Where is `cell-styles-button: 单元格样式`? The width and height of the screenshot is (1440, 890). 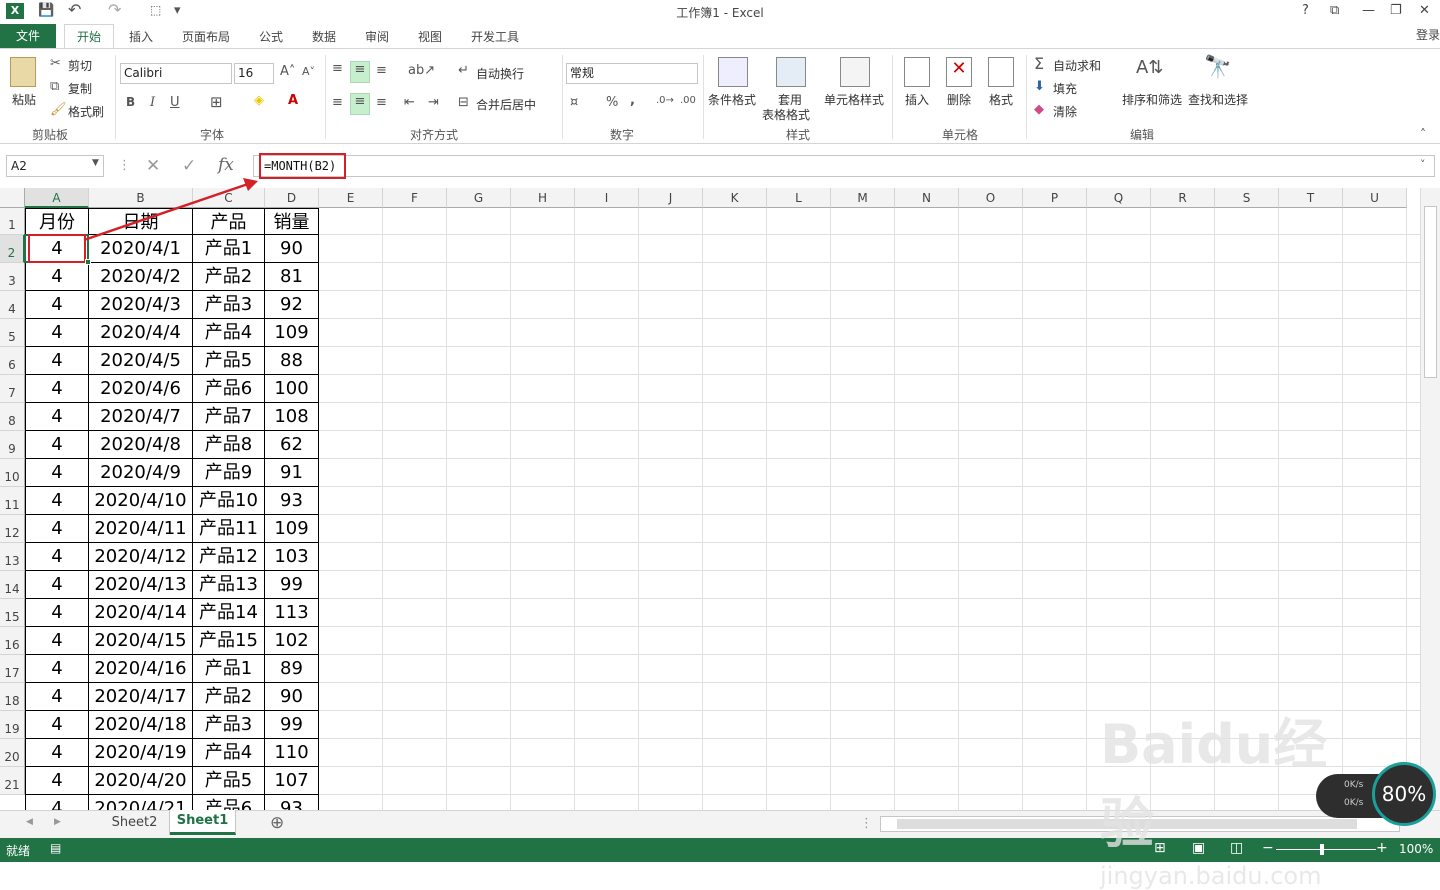
cell-styles-button: 单元格样式 is located at coordinates (854, 99).